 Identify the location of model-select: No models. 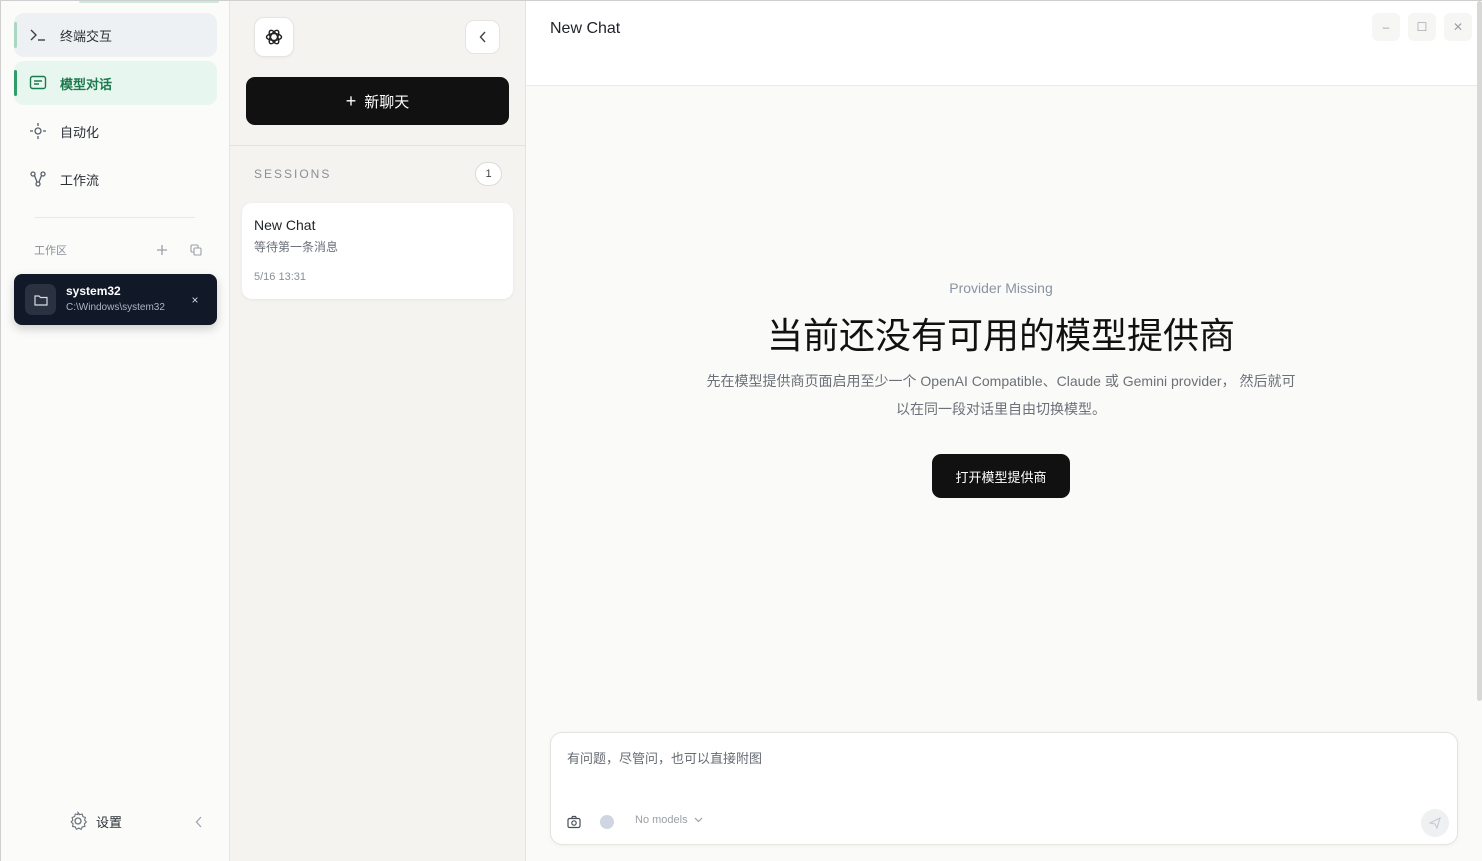
(669, 820).